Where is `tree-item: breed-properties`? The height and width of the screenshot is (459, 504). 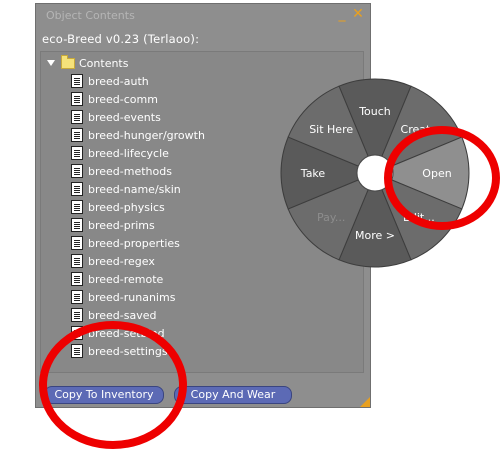
tree-item: breed-properties is located at coordinates (125, 243).